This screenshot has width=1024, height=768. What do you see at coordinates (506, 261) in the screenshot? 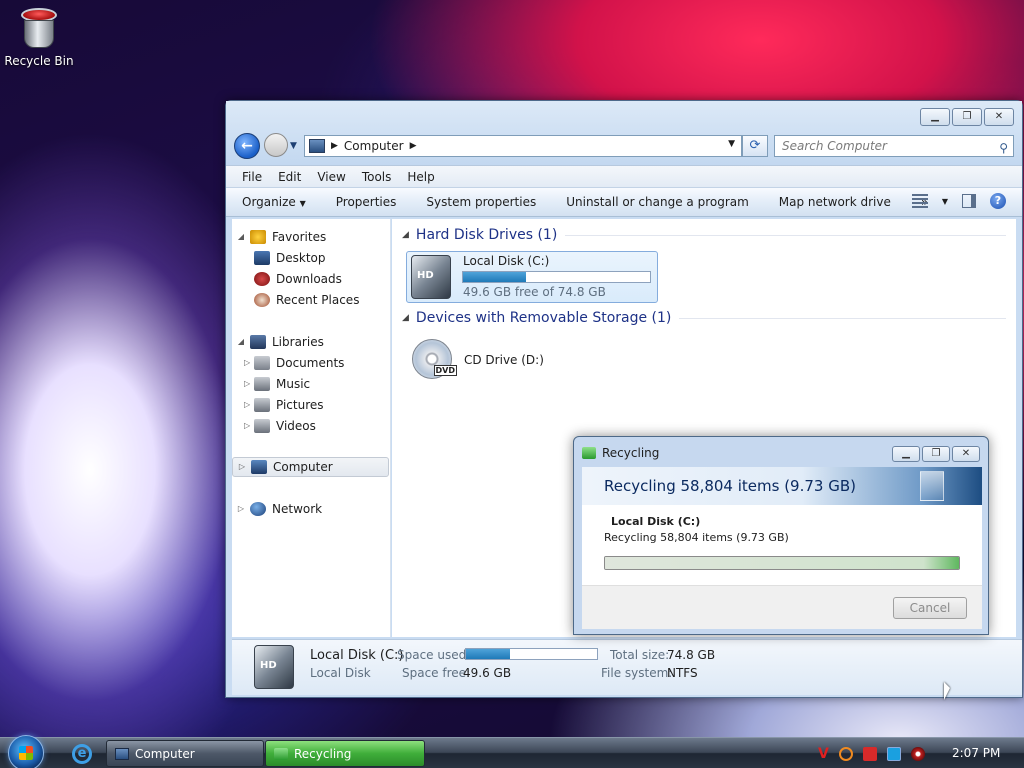
I see `drive-c-name: Local Disk (C:)` at bounding box center [506, 261].